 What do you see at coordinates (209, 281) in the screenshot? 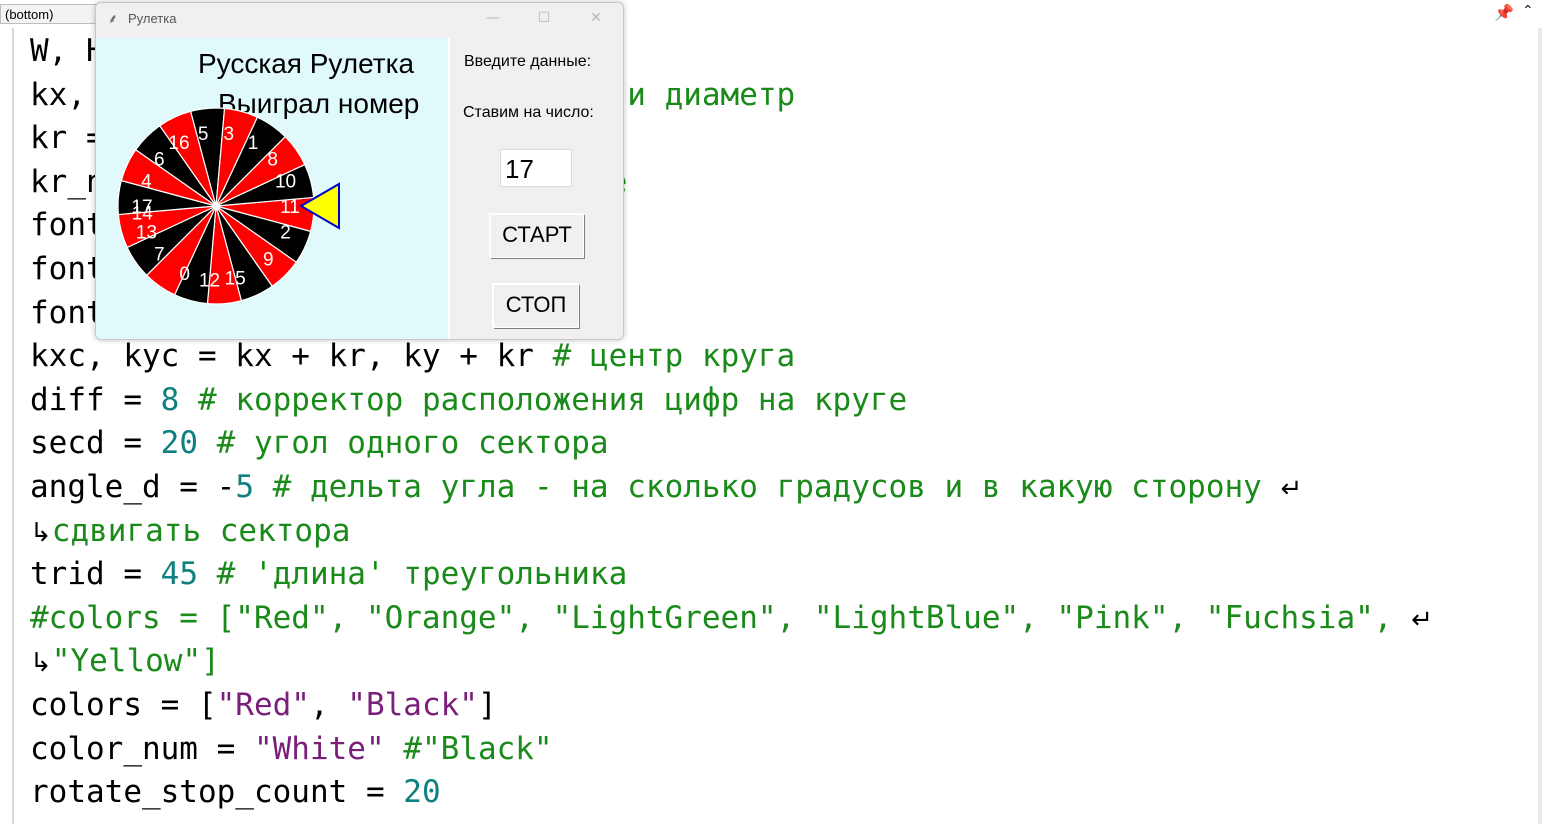
I see `wheel-number: 12` at bounding box center [209, 281].